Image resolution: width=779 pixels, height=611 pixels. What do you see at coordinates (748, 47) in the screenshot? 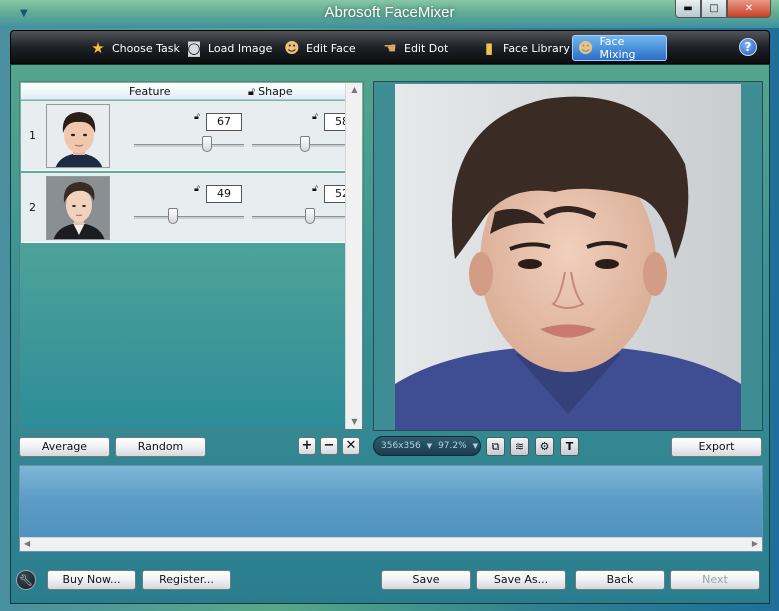
I see `help-icon: ?` at bounding box center [748, 47].